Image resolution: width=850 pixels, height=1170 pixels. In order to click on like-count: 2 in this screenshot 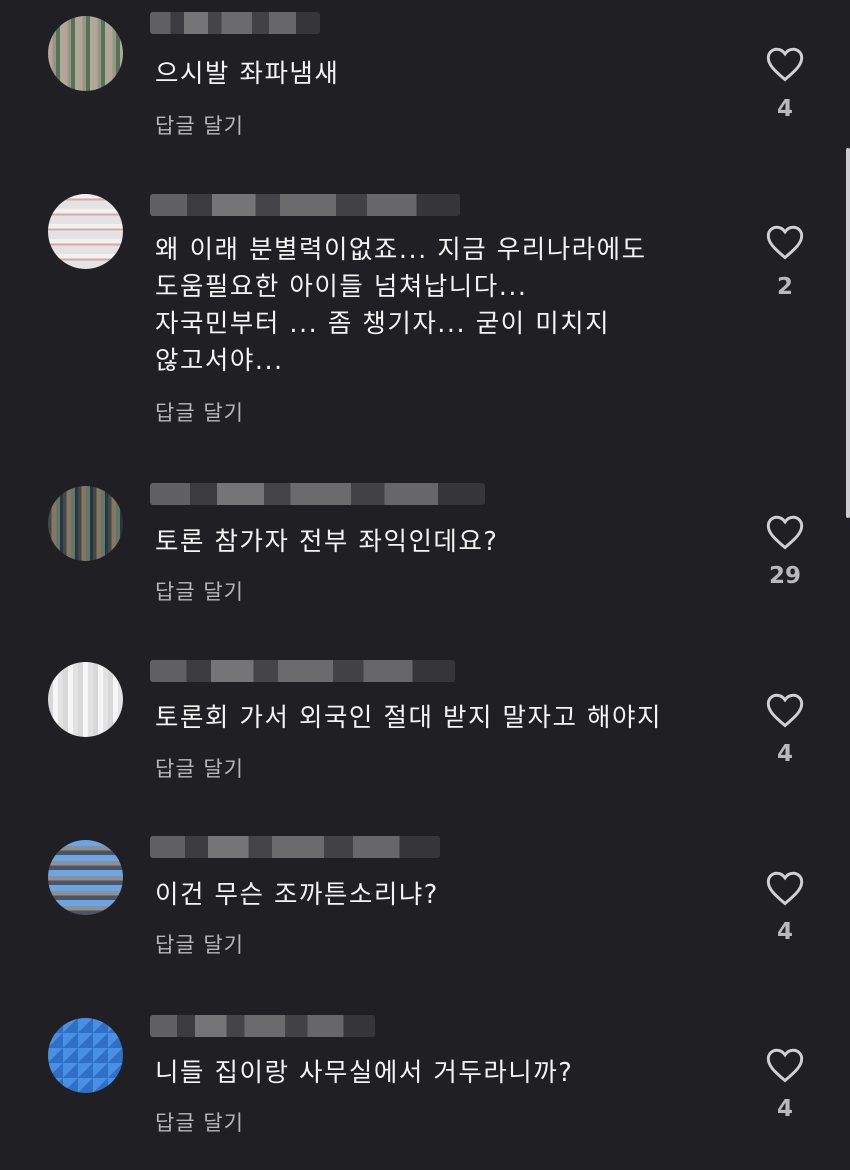, I will do `click(784, 287)`.